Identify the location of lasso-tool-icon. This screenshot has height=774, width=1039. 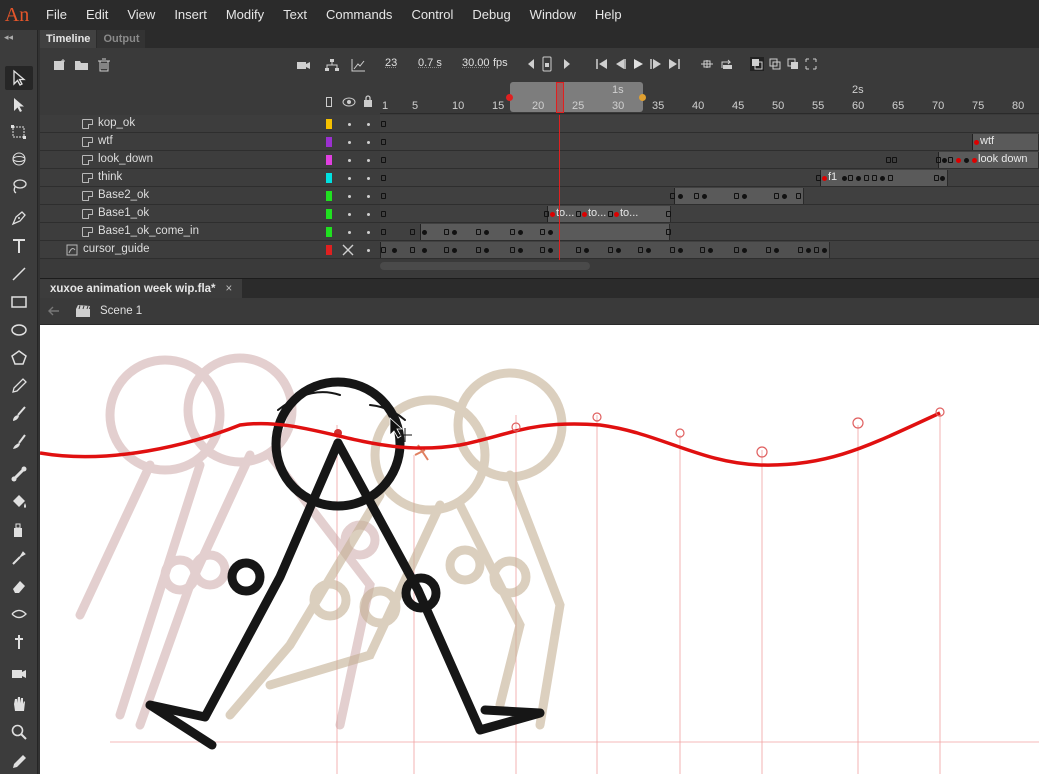
(19, 186).